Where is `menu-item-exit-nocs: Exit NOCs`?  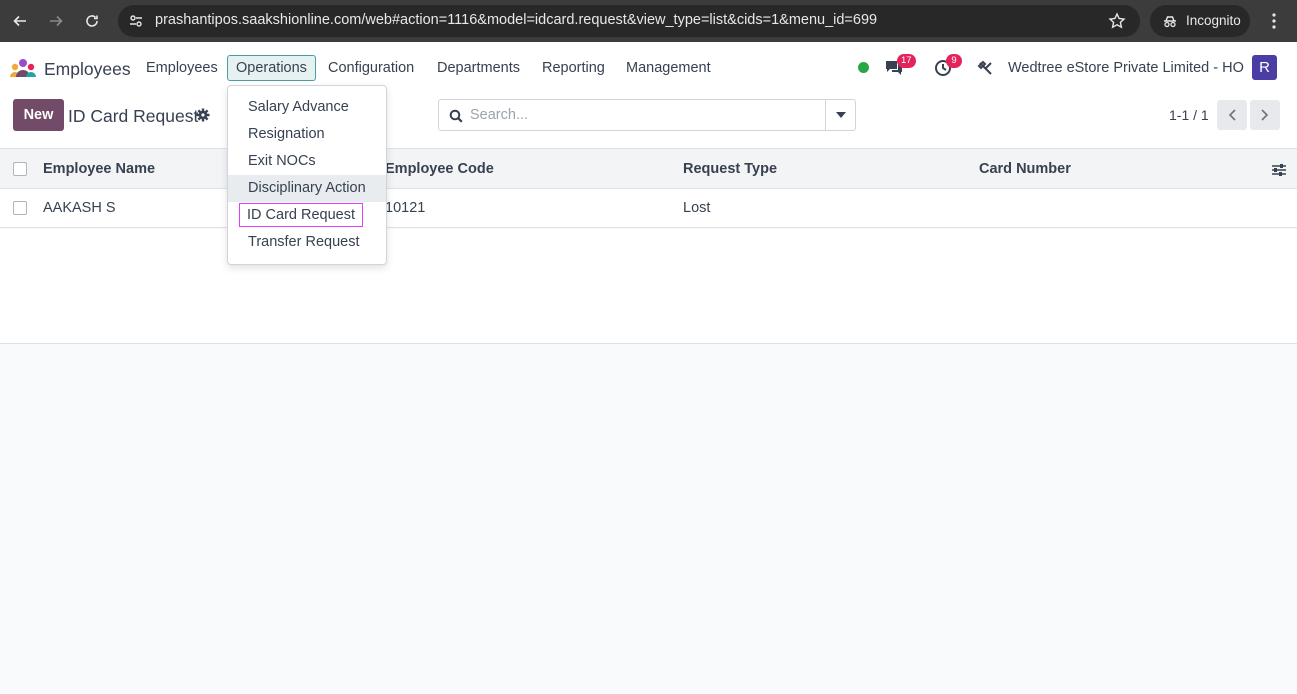 menu-item-exit-nocs: Exit NOCs is located at coordinates (307, 161).